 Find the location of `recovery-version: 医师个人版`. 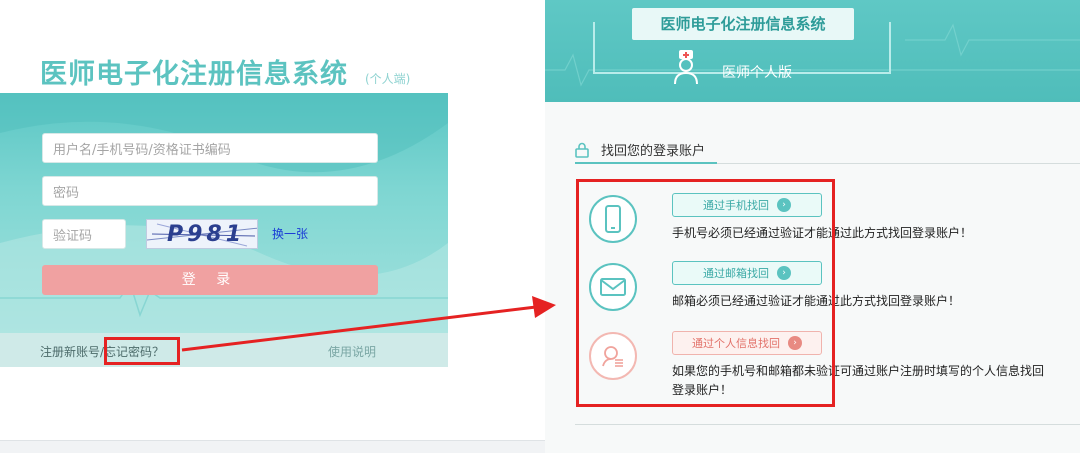

recovery-version: 医师个人版 is located at coordinates (757, 73).